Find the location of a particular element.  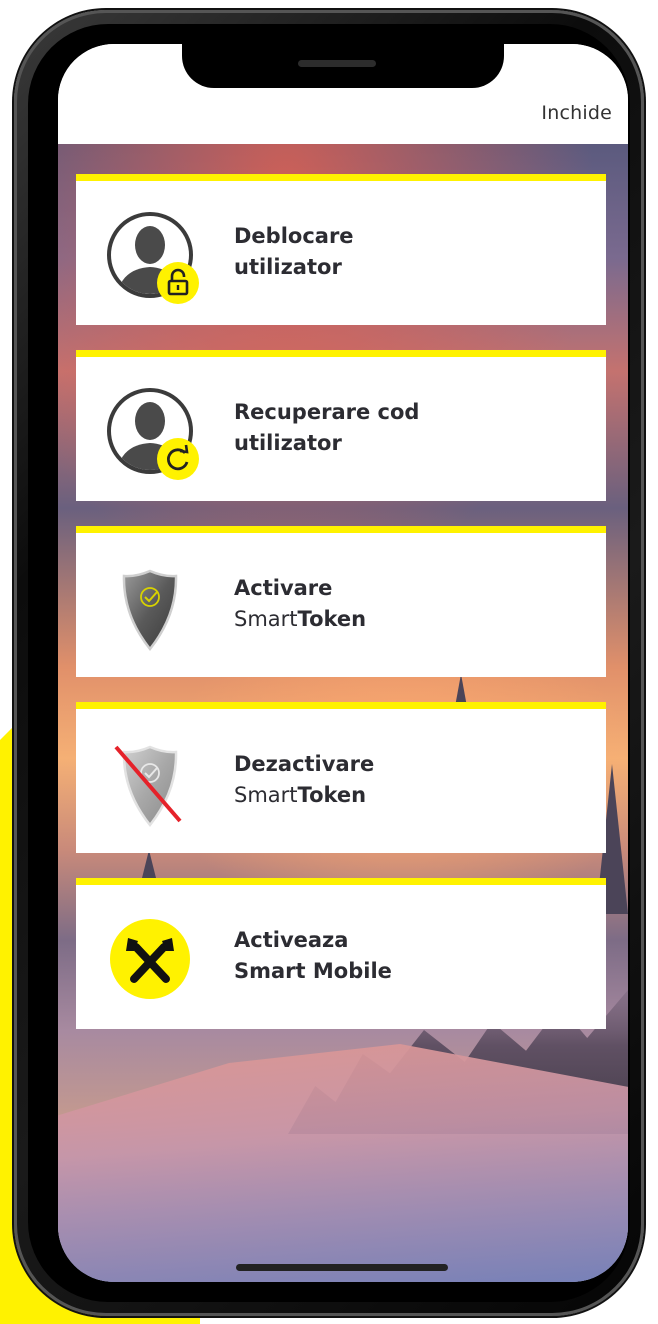

menu-item-title: Activeaza is located at coordinates (291, 940).